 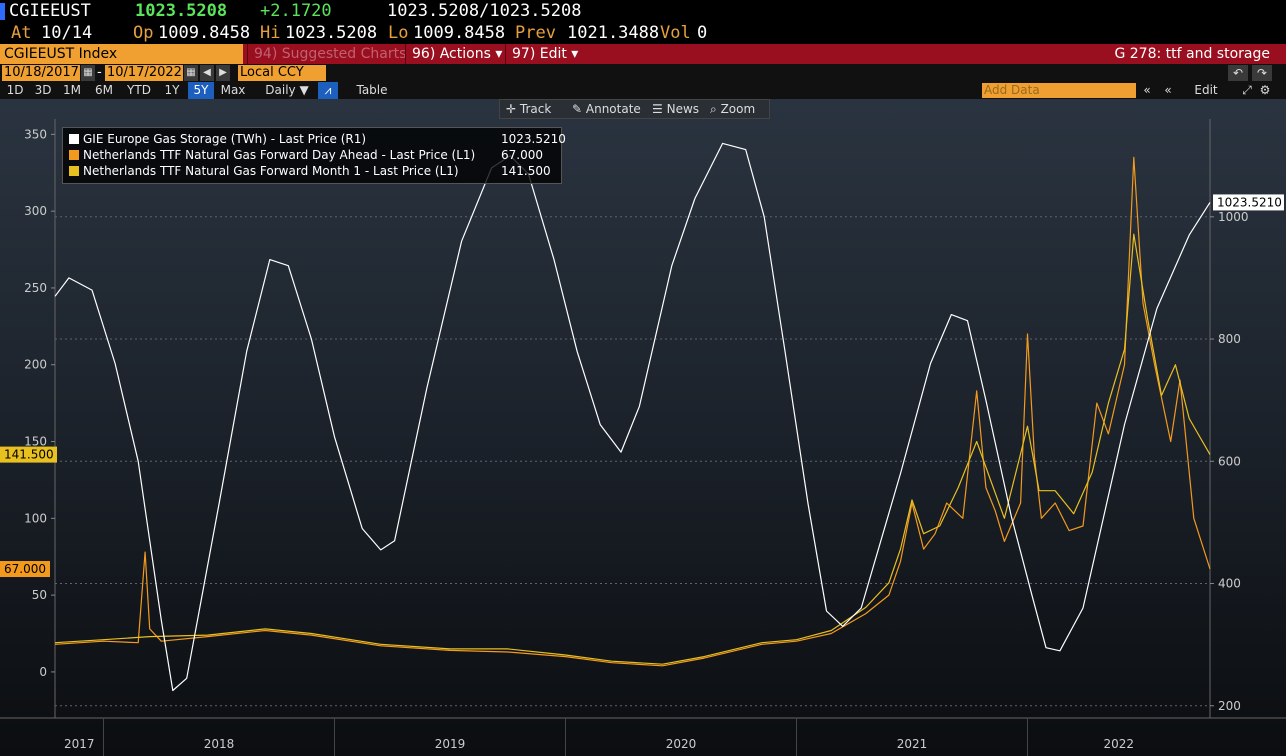 I want to click on left-tick-label: 0, so click(x=43, y=672).